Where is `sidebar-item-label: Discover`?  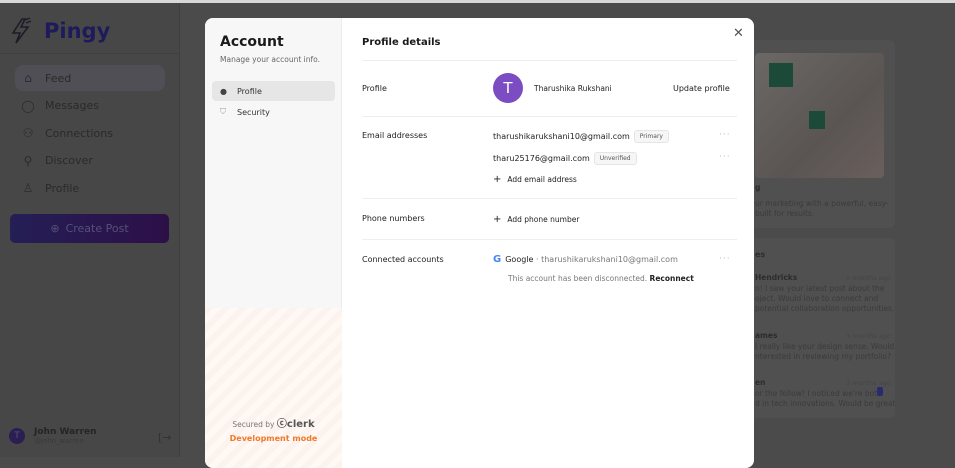 sidebar-item-label: Discover is located at coordinates (69, 160).